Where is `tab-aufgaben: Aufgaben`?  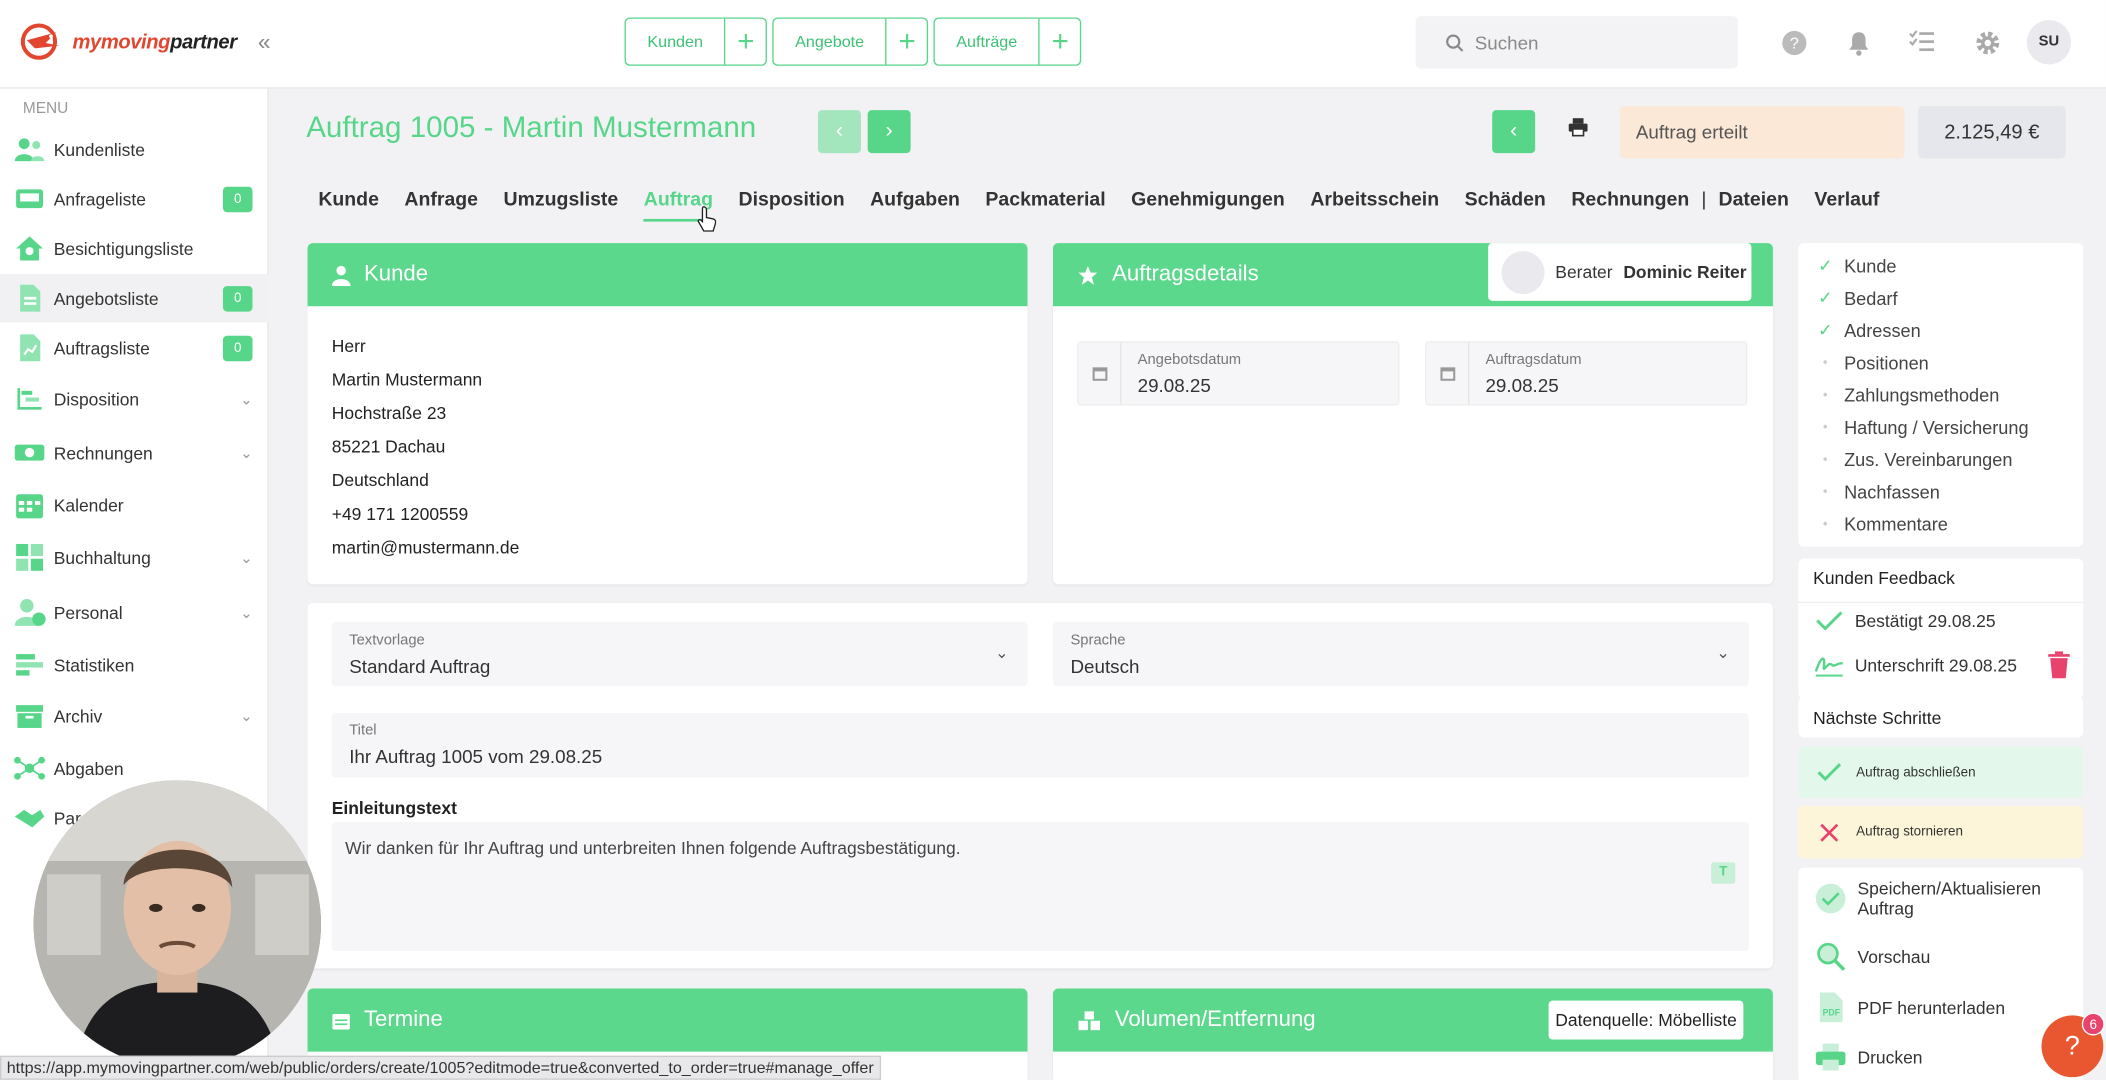 tab-aufgaben: Aufgaben is located at coordinates (915, 205).